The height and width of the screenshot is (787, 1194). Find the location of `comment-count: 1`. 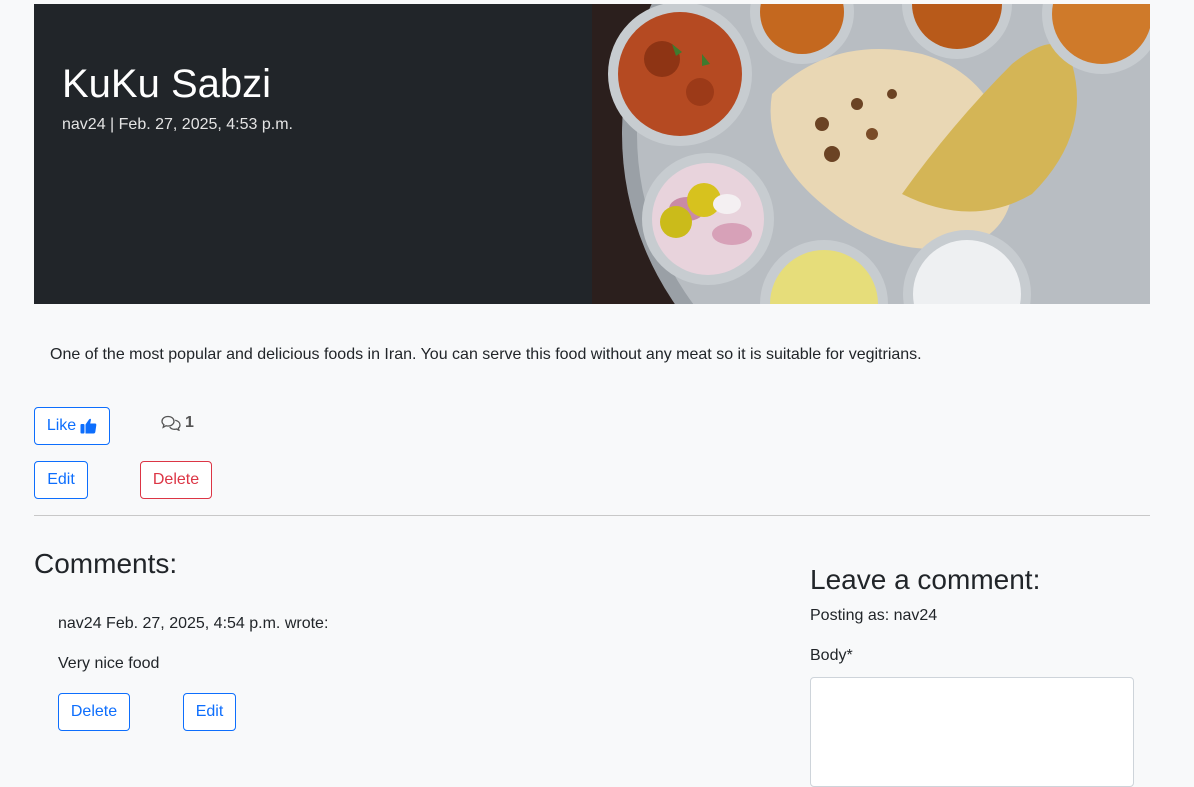

comment-count: 1 is located at coordinates (177, 423).